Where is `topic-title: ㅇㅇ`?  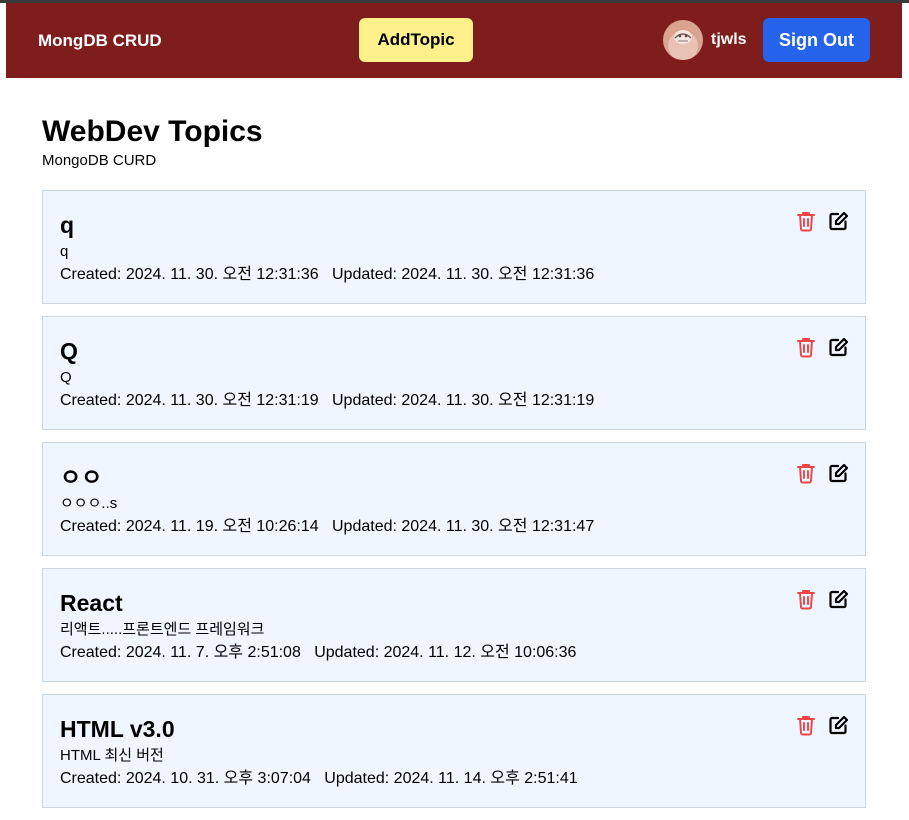
topic-title: ㅇㅇ is located at coordinates (81, 477).